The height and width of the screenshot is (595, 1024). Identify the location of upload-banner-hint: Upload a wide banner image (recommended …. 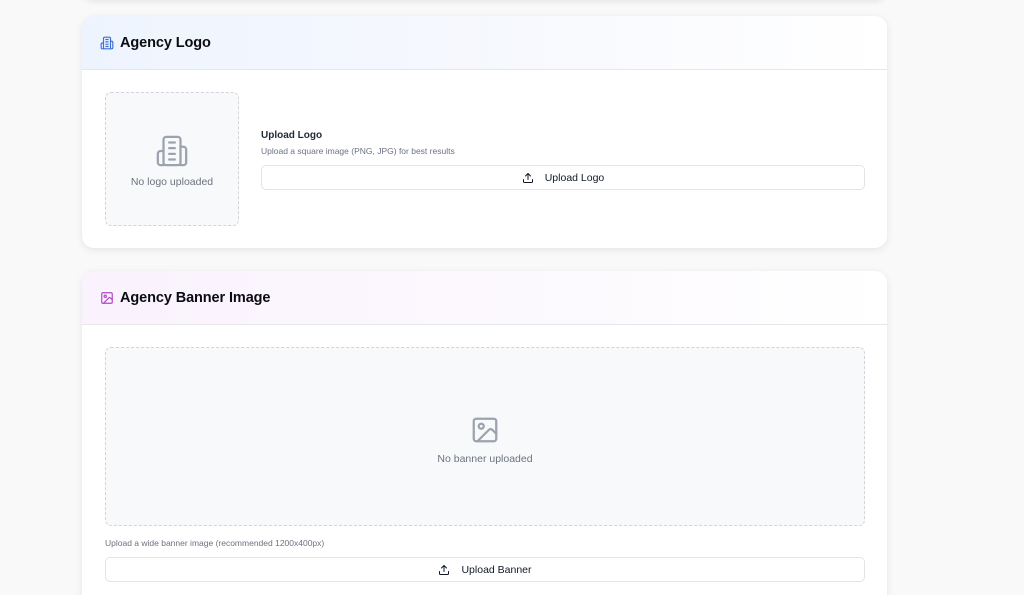
(215, 543).